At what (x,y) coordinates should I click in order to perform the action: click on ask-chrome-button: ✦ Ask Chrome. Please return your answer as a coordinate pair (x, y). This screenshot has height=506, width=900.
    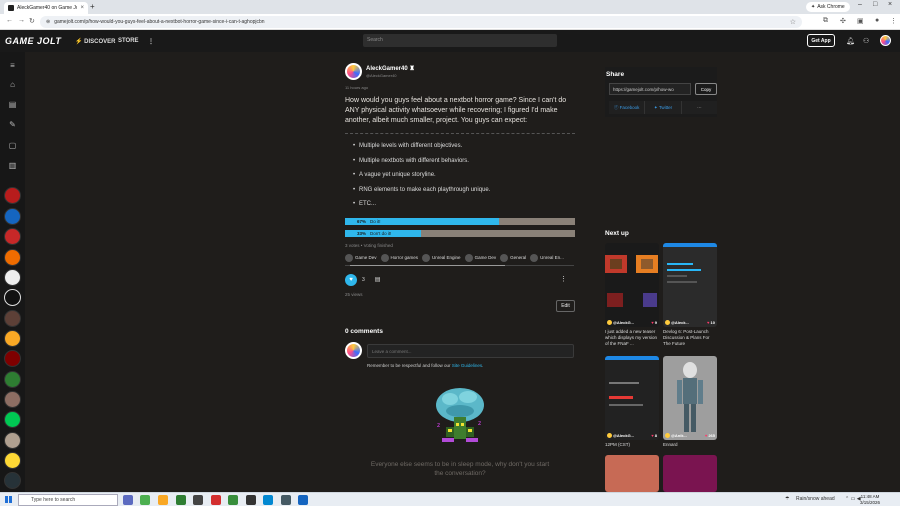
    Looking at the image, I should click on (828, 7).